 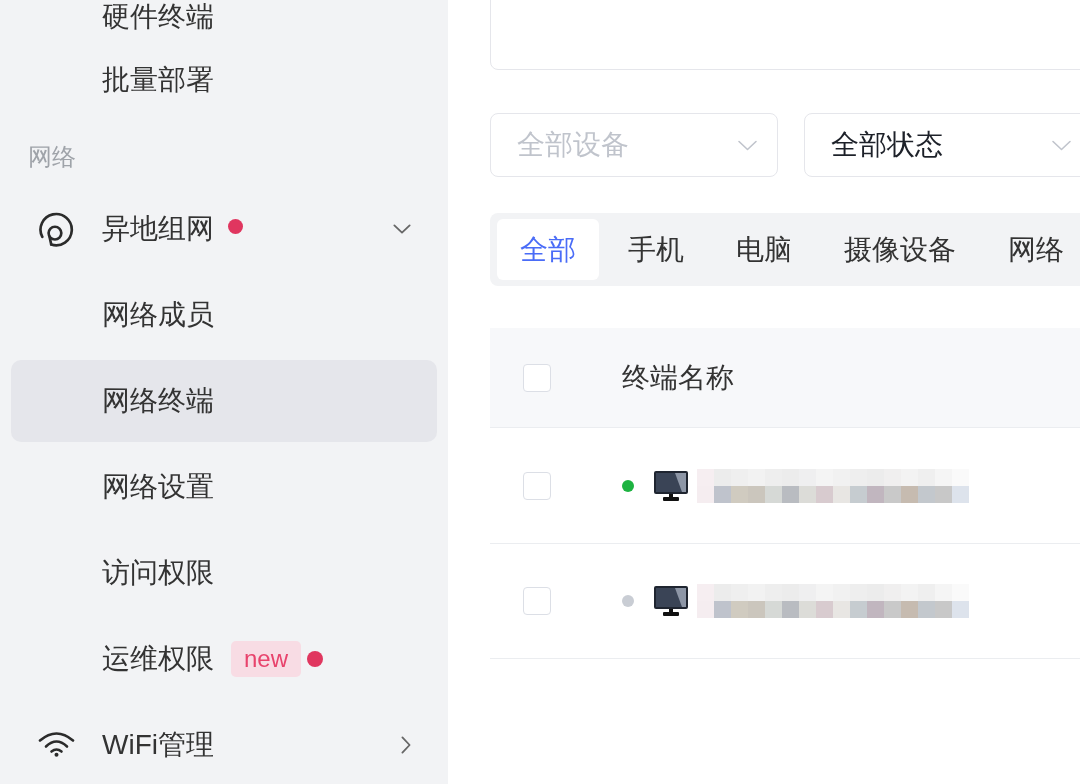 What do you see at coordinates (548, 249) in the screenshot?
I see `filter-tab: 全部` at bounding box center [548, 249].